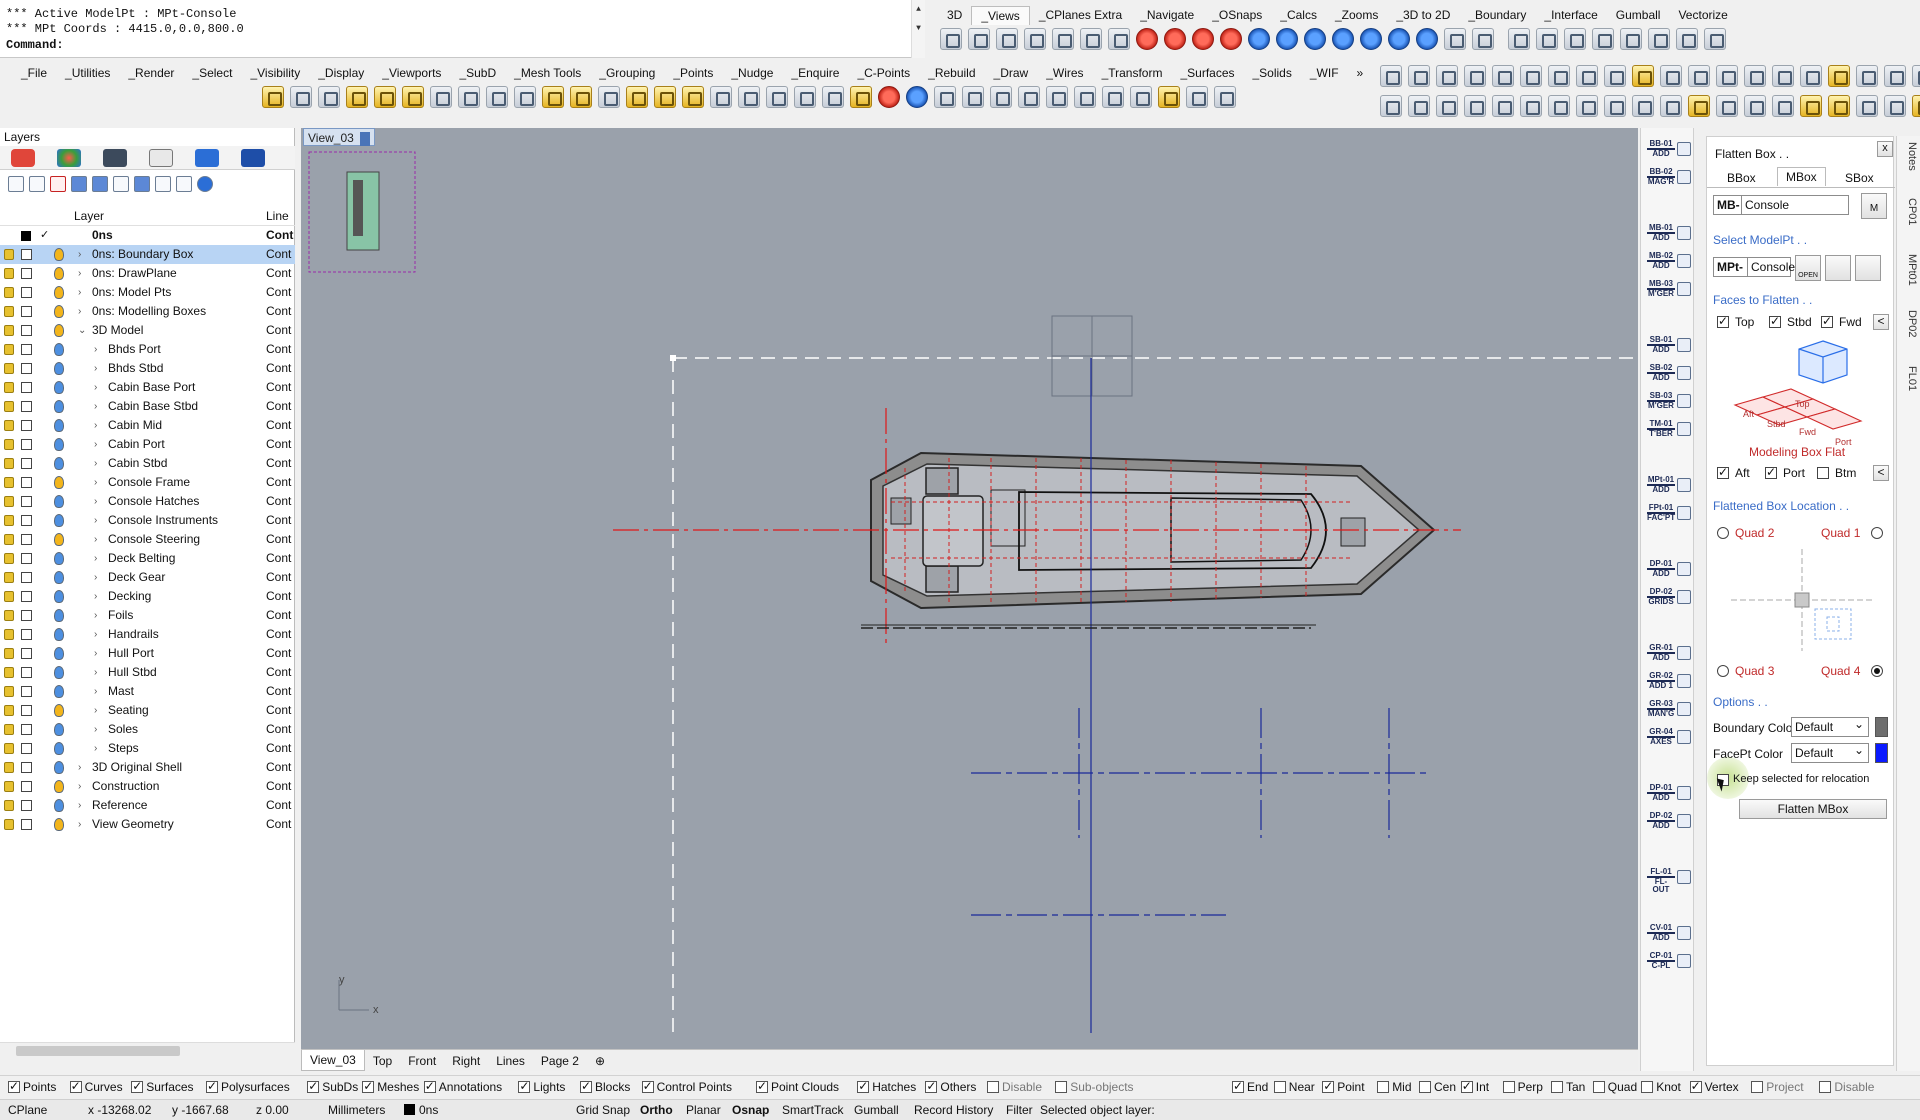  What do you see at coordinates (1531, 76) in the screenshot?
I see `zoom-window-icon` at bounding box center [1531, 76].